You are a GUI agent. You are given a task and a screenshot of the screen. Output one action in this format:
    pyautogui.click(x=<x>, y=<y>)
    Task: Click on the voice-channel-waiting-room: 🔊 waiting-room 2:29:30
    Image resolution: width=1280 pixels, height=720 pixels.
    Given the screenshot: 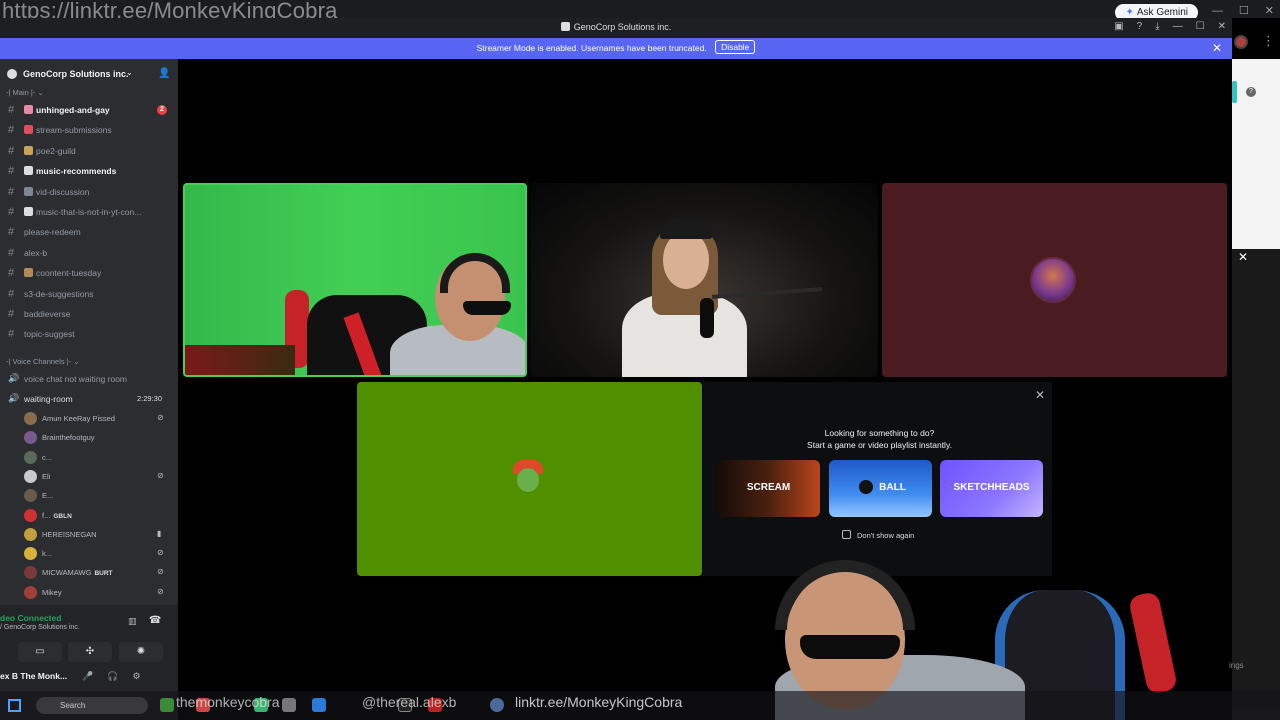 What is the action you would take?
    pyautogui.click(x=89, y=399)
    